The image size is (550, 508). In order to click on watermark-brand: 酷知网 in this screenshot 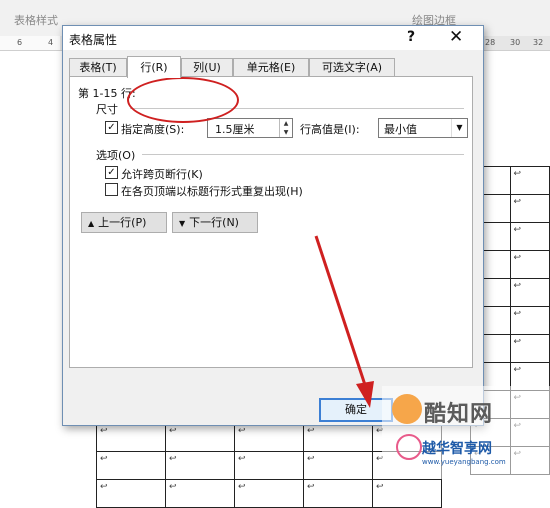, I will do `click(459, 414)`.